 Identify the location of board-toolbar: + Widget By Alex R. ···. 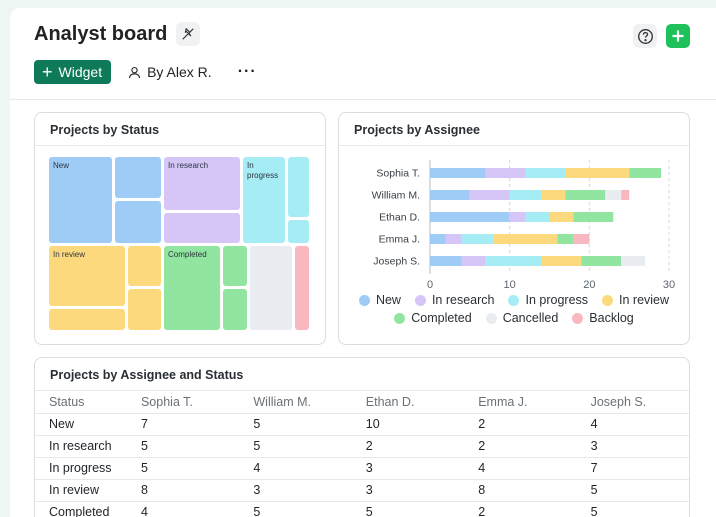
(145, 72).